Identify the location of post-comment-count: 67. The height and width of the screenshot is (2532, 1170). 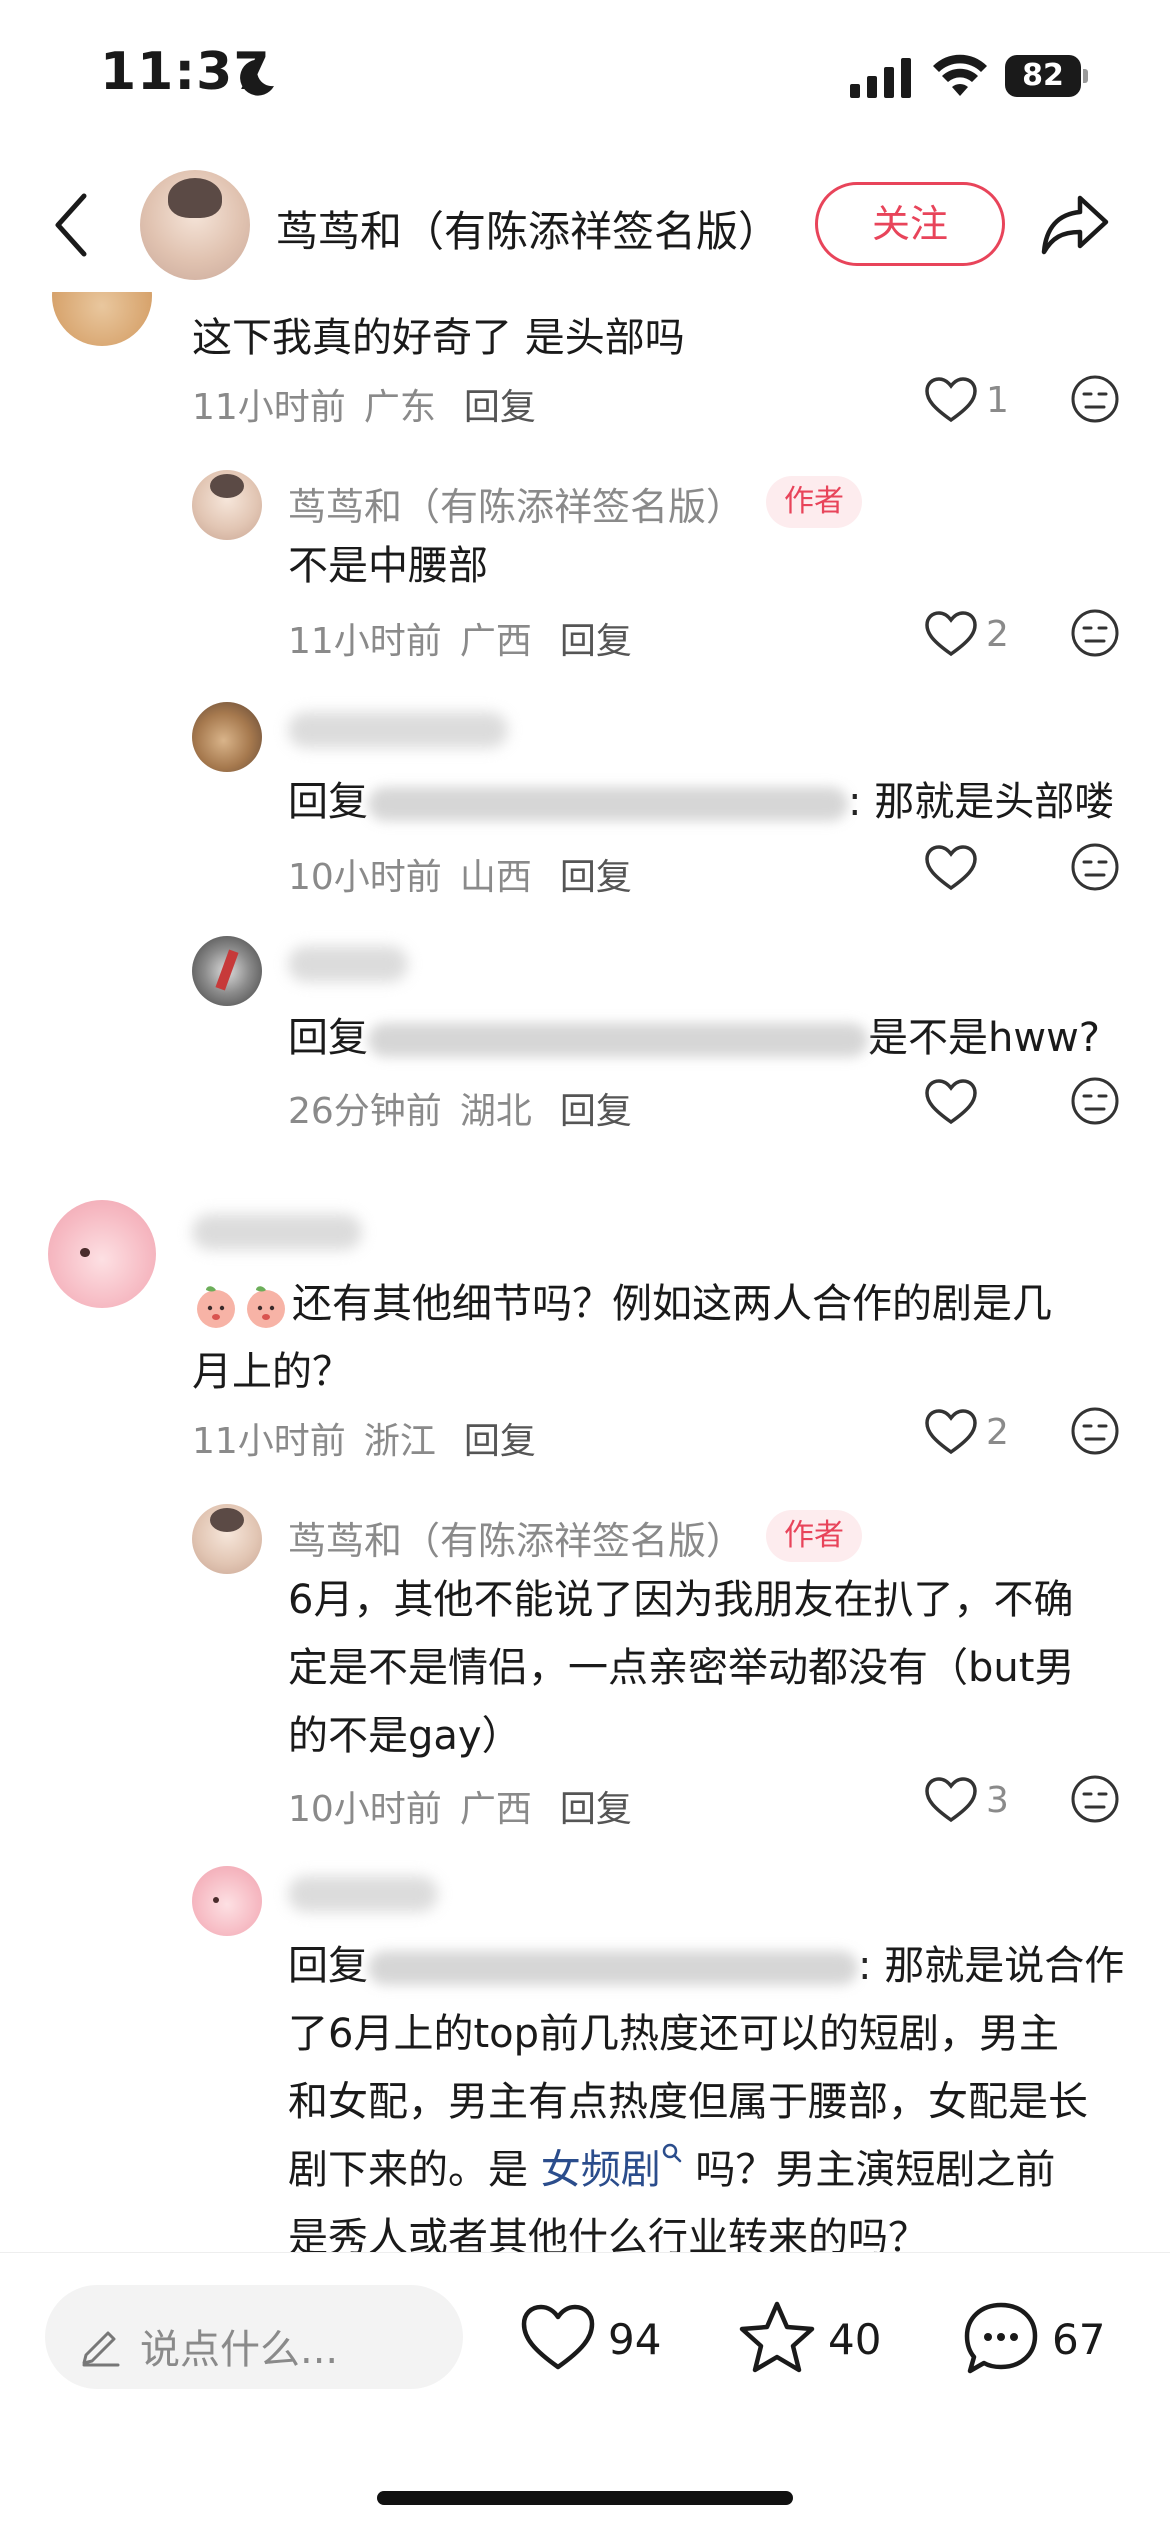
(1079, 2339).